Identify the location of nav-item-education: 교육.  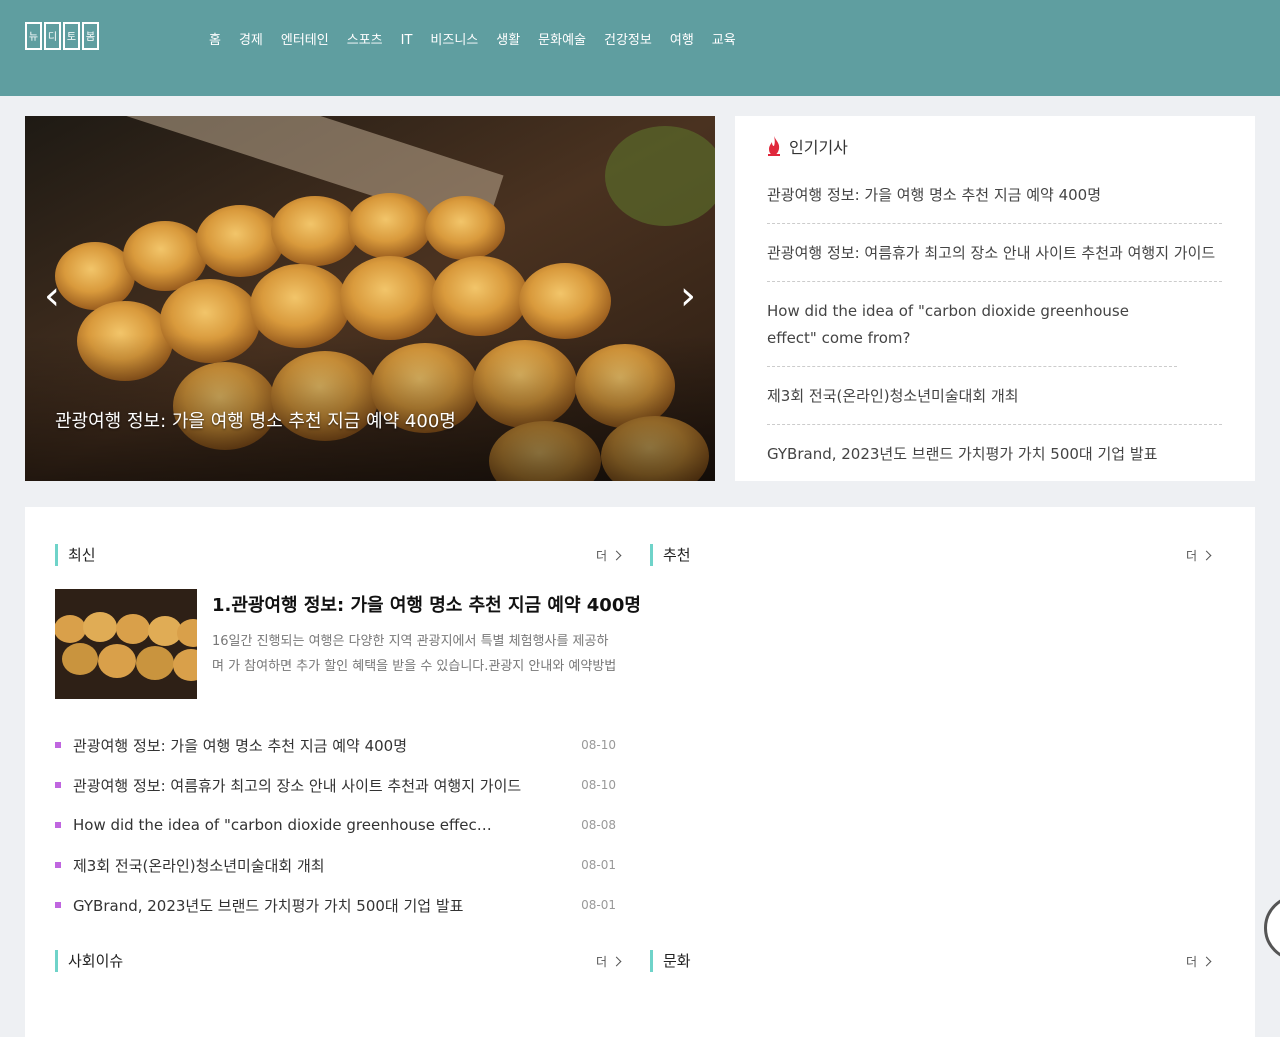
(724, 41).